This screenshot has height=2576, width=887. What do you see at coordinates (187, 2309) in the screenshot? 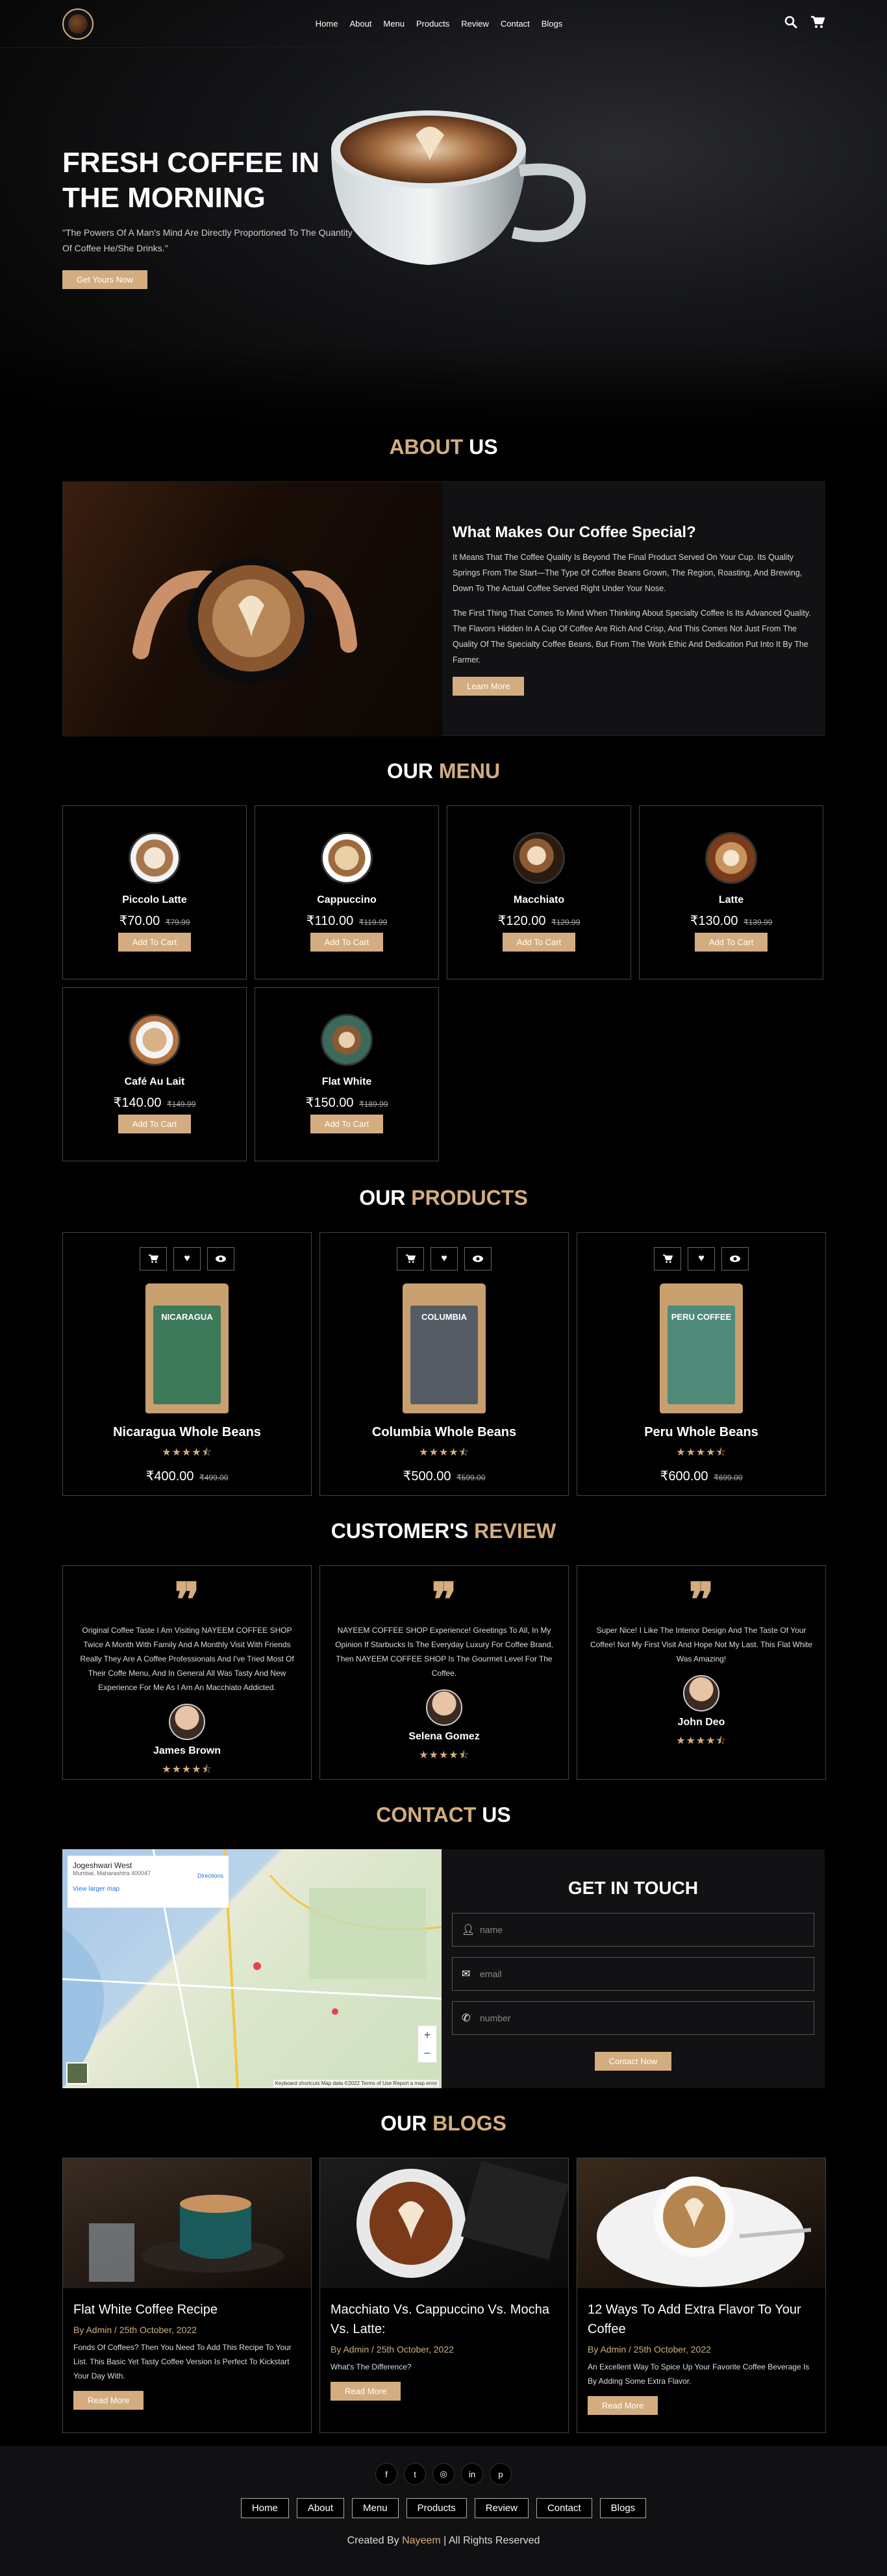
I see `blog-title: Flat White Coffee Recipe` at bounding box center [187, 2309].